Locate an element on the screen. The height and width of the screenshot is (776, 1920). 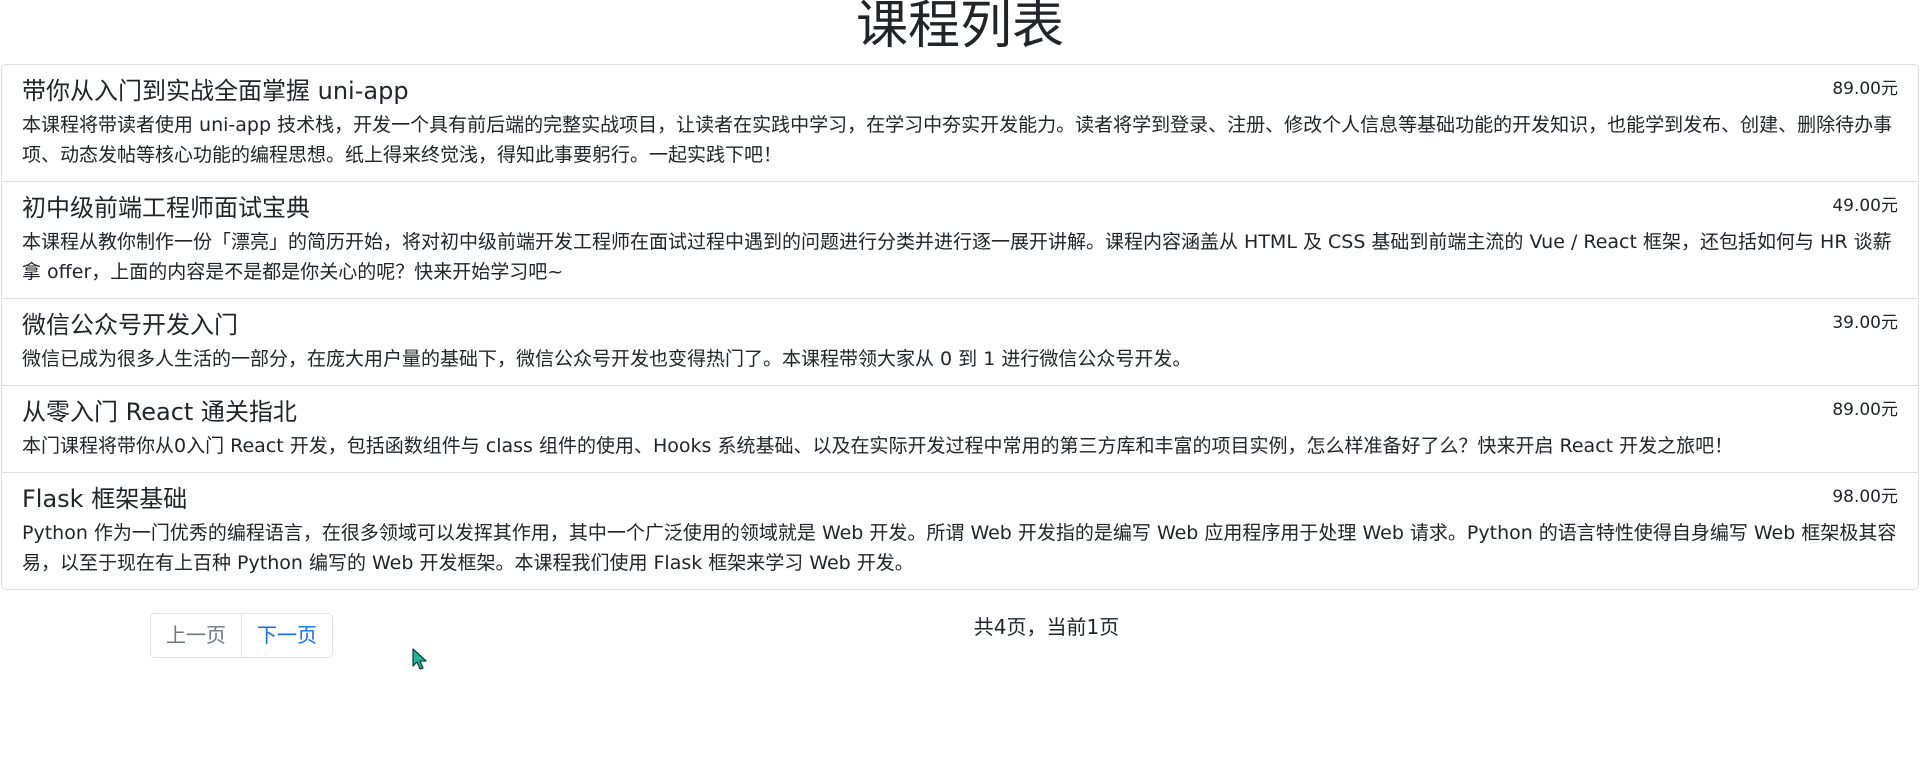
pagination: 上一页 下一页 is located at coordinates (241, 635).